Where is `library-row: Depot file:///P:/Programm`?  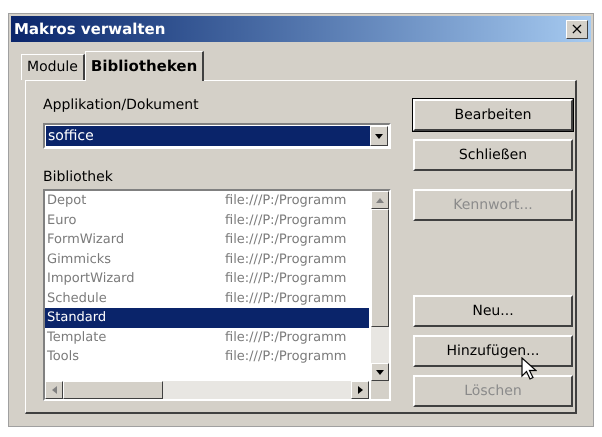
library-row: Depot file:///P:/Programm is located at coordinates (207, 200).